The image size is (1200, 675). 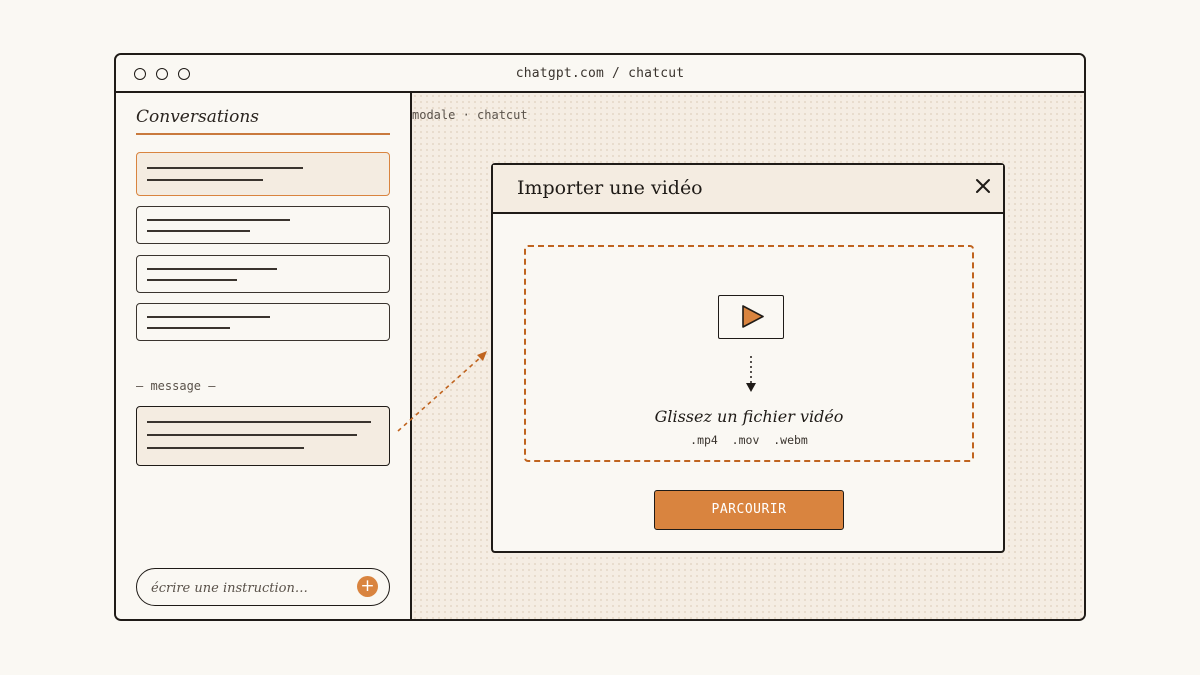 What do you see at coordinates (176, 386) in the screenshot?
I see `message-label: — message —` at bounding box center [176, 386].